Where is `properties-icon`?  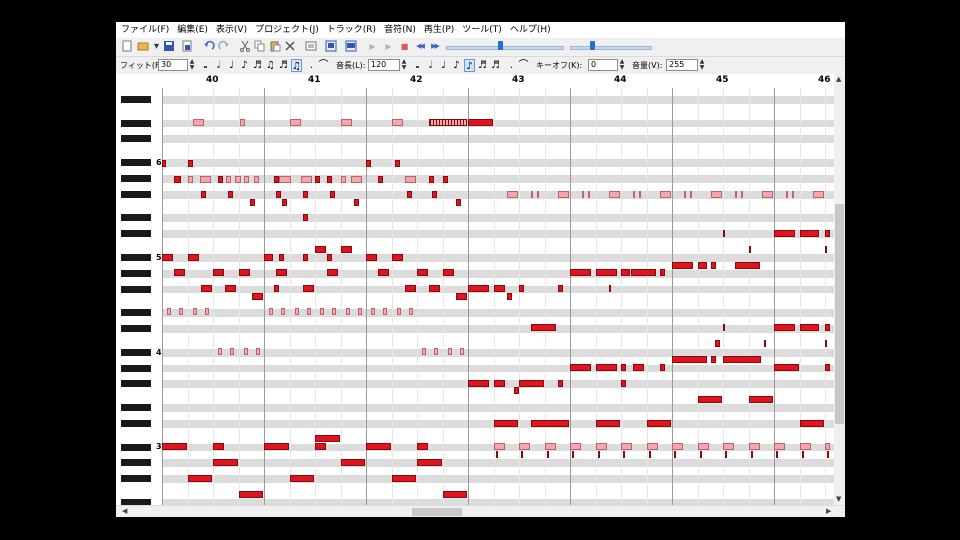
properties-icon is located at coordinates (310, 46).